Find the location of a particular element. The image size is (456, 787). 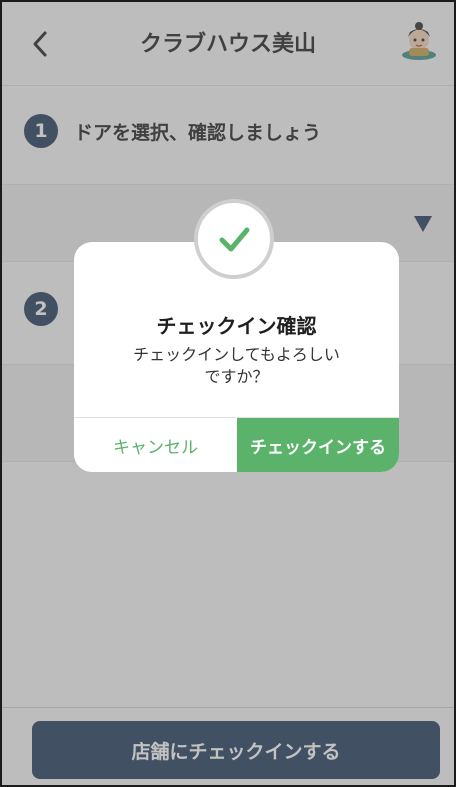

confirm-checkin-button: チェックインする is located at coordinates (318, 445).